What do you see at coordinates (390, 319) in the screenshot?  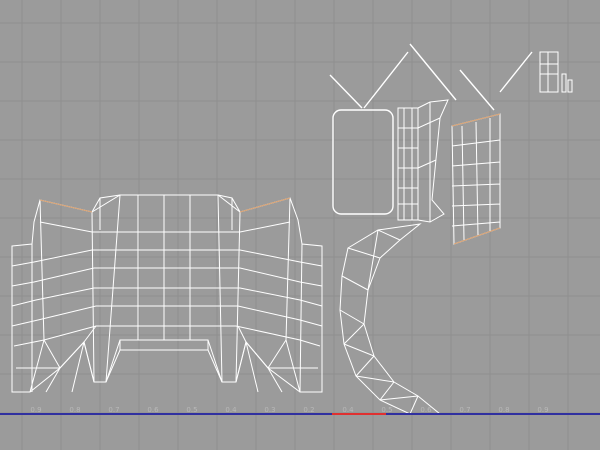 I see `car-bumper-uv-island` at bounding box center [390, 319].